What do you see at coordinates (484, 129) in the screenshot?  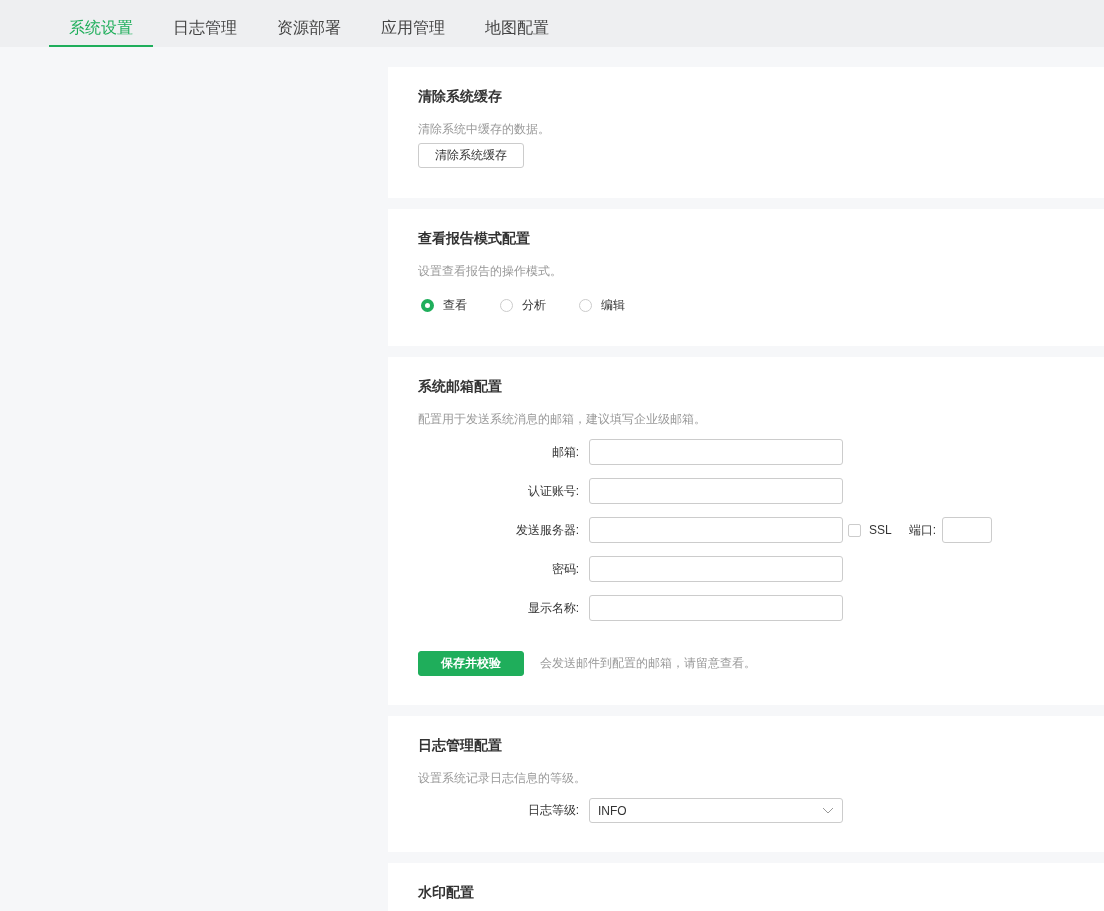 I see `section-description: 清除系统中缓存的数据。` at bounding box center [484, 129].